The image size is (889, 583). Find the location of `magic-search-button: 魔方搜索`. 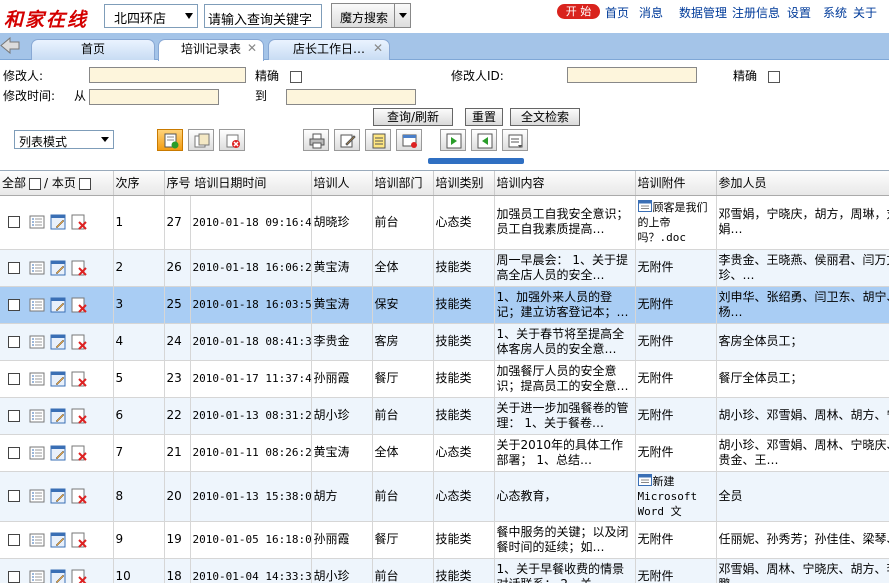

magic-search-button: 魔方搜索 is located at coordinates (371, 15).